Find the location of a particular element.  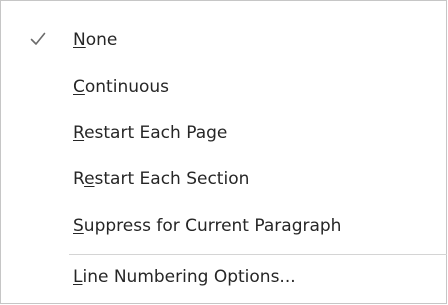

menu-item-label: Restart Each Page is located at coordinates (150, 133).